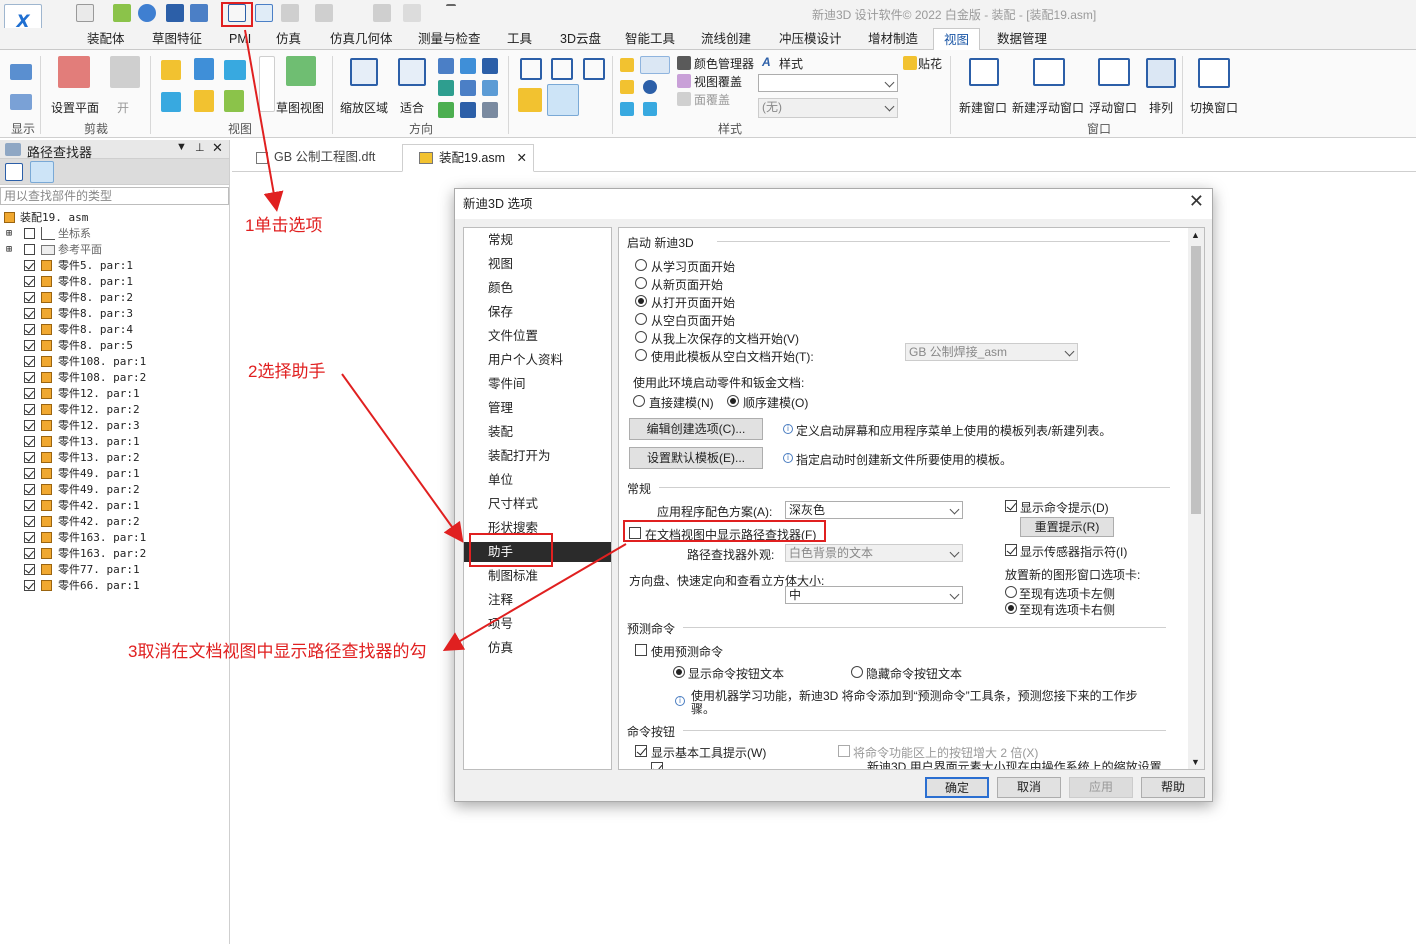  Describe the element at coordinates (264, 13) in the screenshot. I see `properties-icon` at that location.